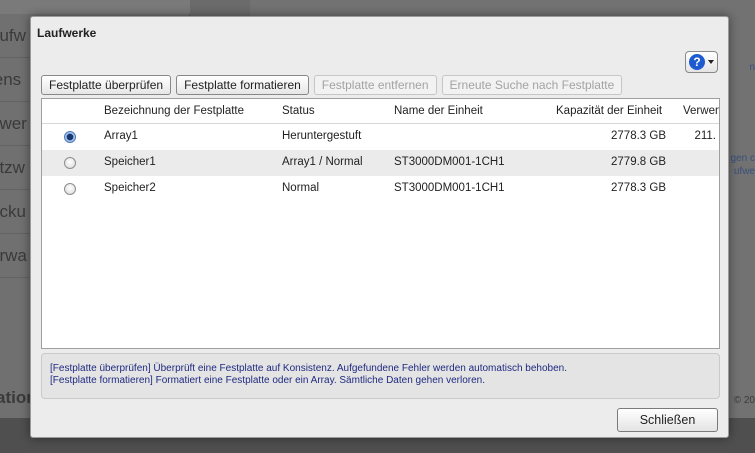 The height and width of the screenshot is (453, 755). What do you see at coordinates (95, 7) in the screenshot?
I see `background-sidebar-top` at bounding box center [95, 7].